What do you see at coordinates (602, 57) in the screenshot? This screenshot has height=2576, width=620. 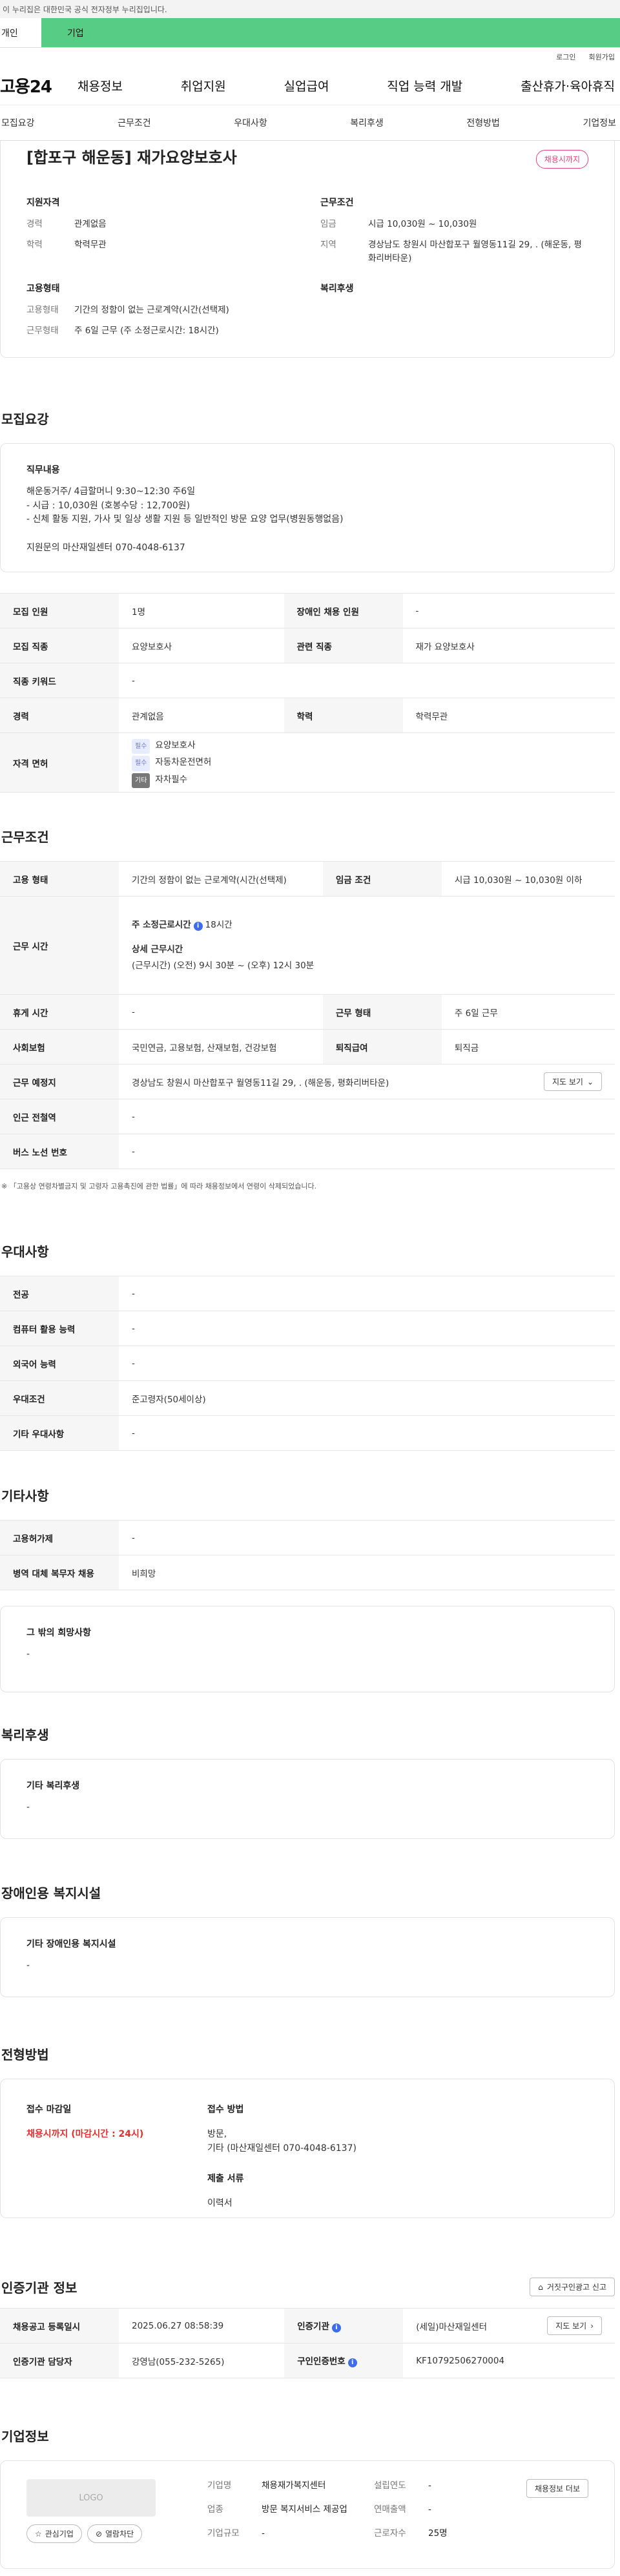 I see `join-link: 회원가입` at bounding box center [602, 57].